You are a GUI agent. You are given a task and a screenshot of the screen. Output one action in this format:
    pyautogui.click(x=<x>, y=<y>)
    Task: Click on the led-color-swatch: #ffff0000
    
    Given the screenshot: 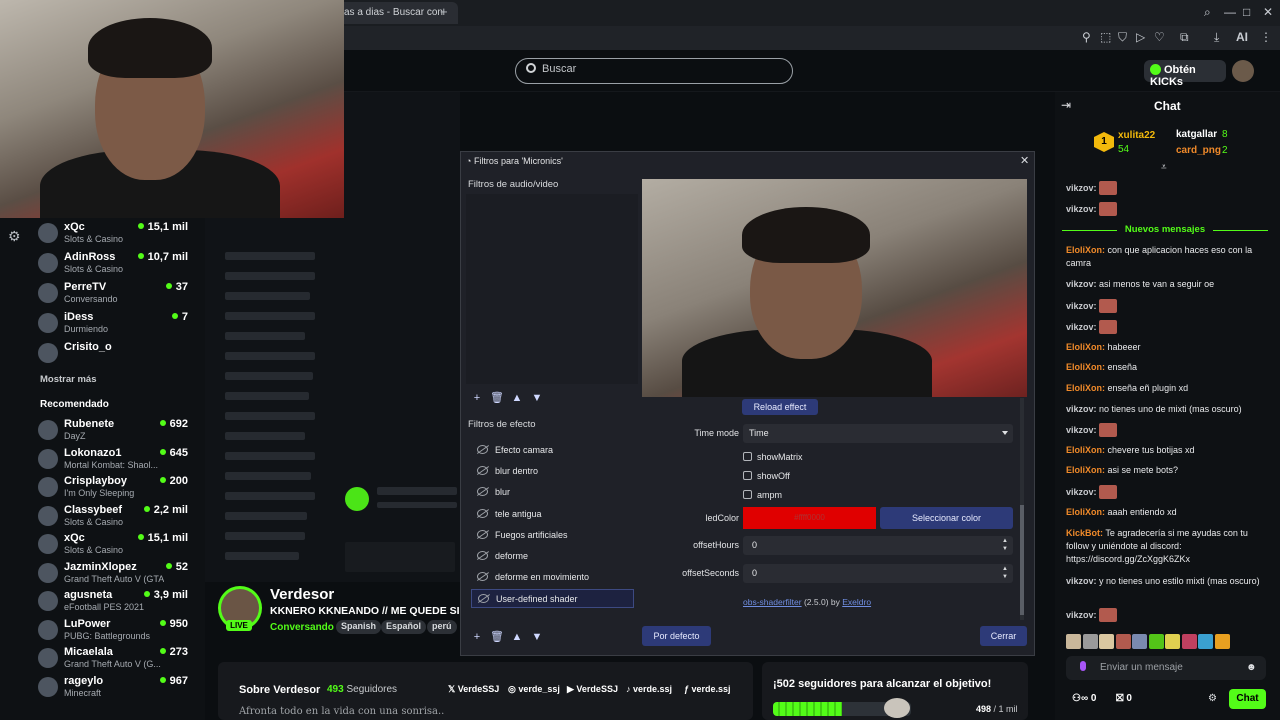 What is the action you would take?
    pyautogui.click(x=809, y=518)
    